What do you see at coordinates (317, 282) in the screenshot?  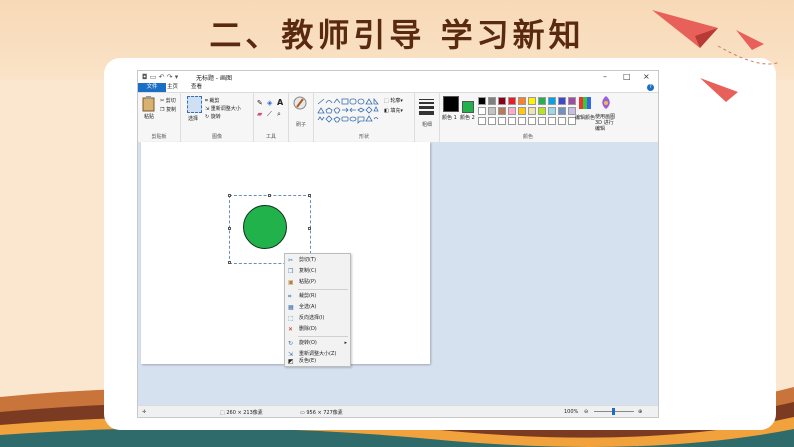 I see `menu-item-paste: ▣ 粘贴(P)` at bounding box center [317, 282].